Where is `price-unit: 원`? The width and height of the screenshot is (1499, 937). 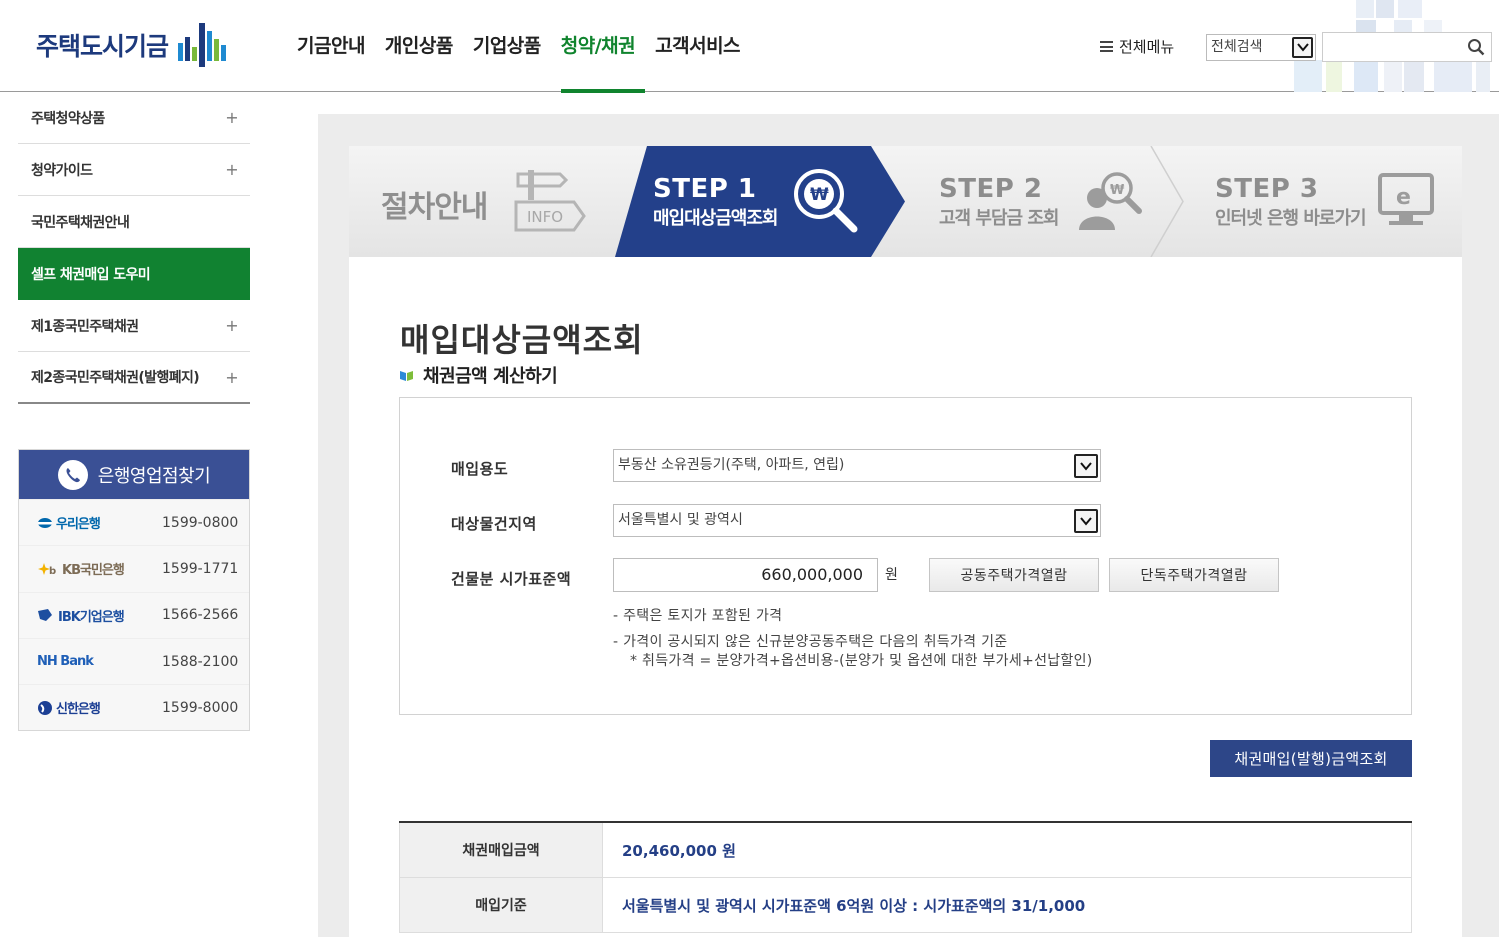 price-unit: 원 is located at coordinates (891, 575).